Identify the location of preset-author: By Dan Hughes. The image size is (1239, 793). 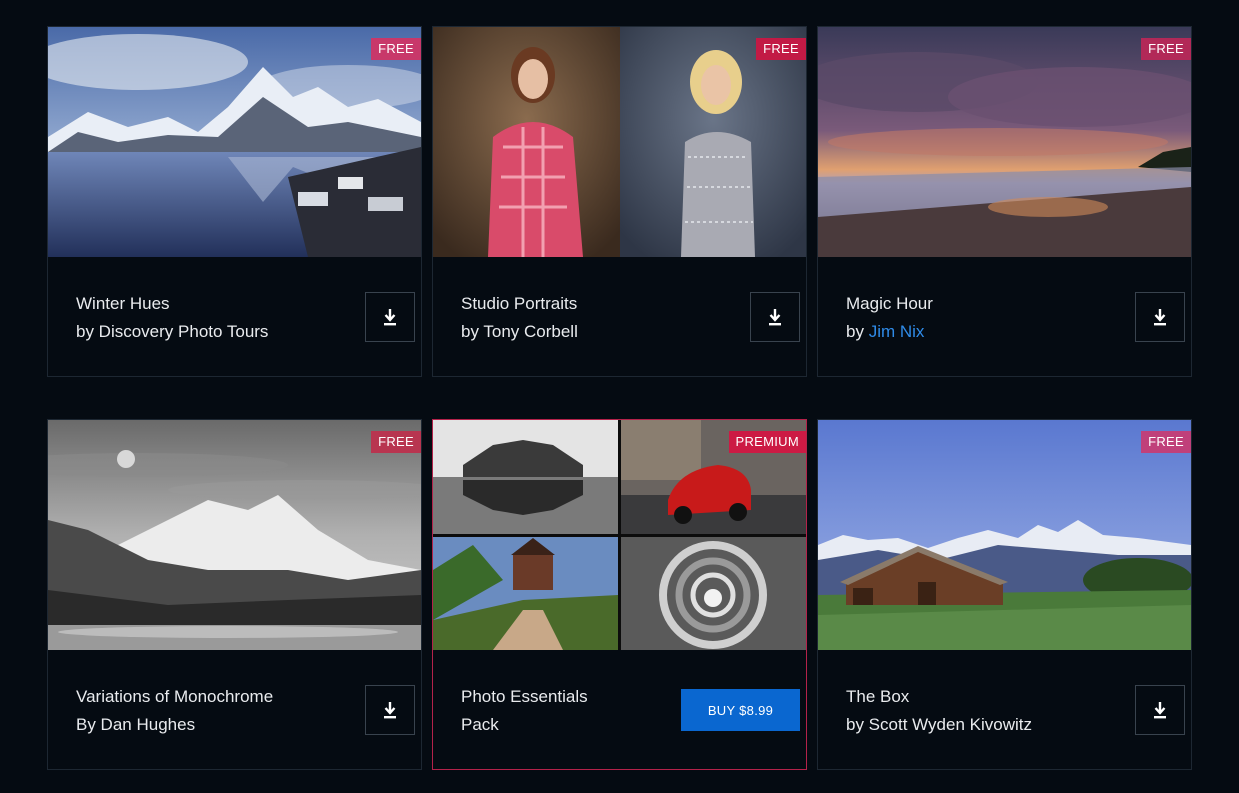
(136, 724).